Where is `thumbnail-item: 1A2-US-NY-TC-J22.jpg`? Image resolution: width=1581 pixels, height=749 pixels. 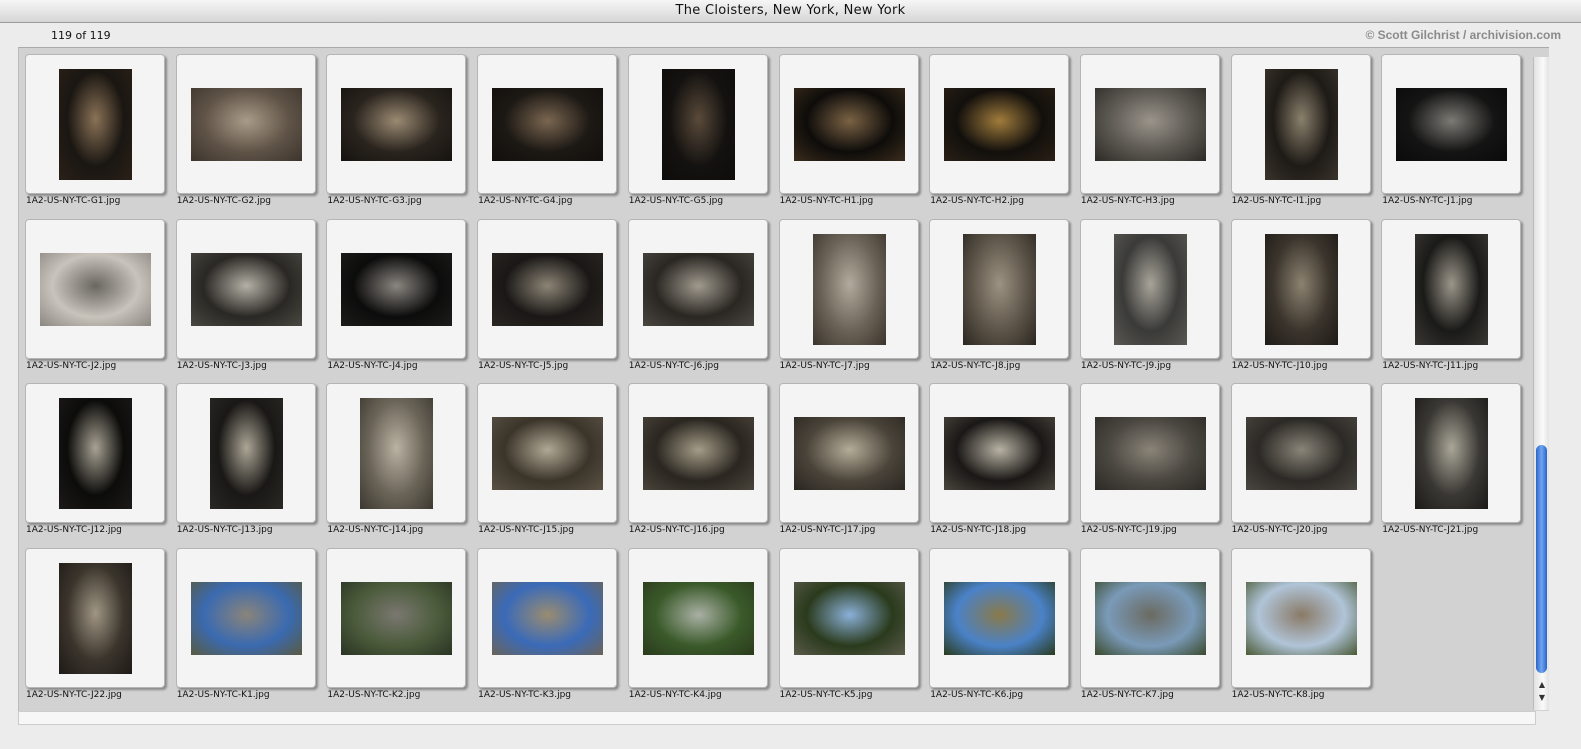 thumbnail-item: 1A2-US-NY-TC-J22.jpg is located at coordinates (100, 627).